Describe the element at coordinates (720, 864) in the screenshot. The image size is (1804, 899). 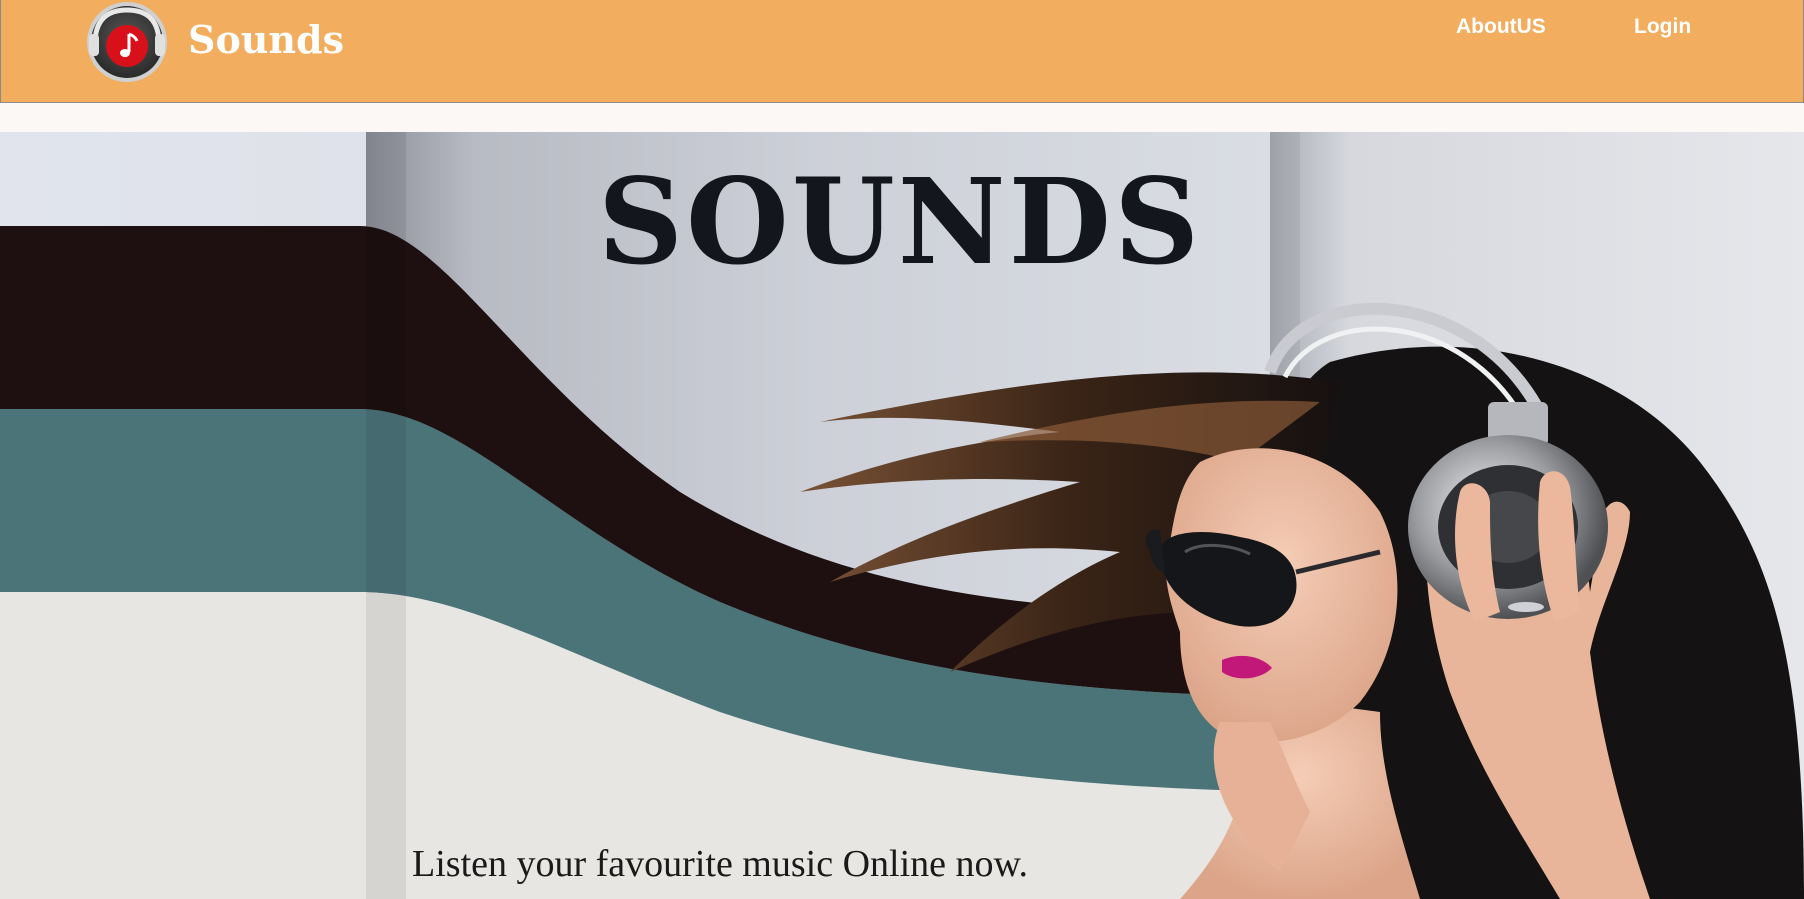
I see `hero-tagline: Listen your favourite music Online now.` at that location.